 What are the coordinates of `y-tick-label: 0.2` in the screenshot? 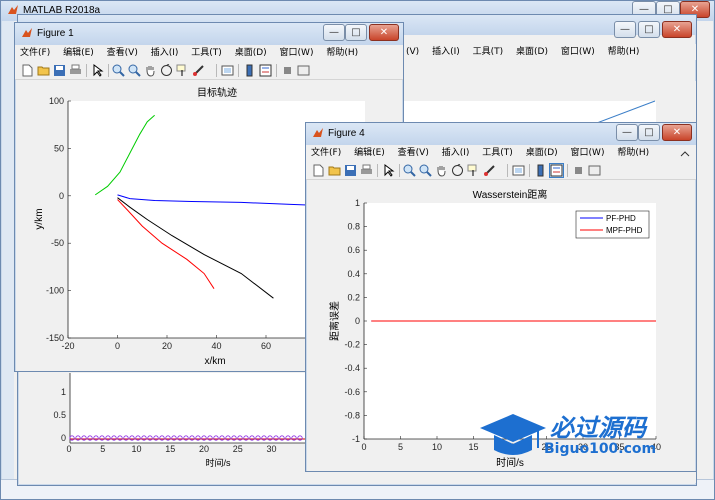 It's located at (353, 297).